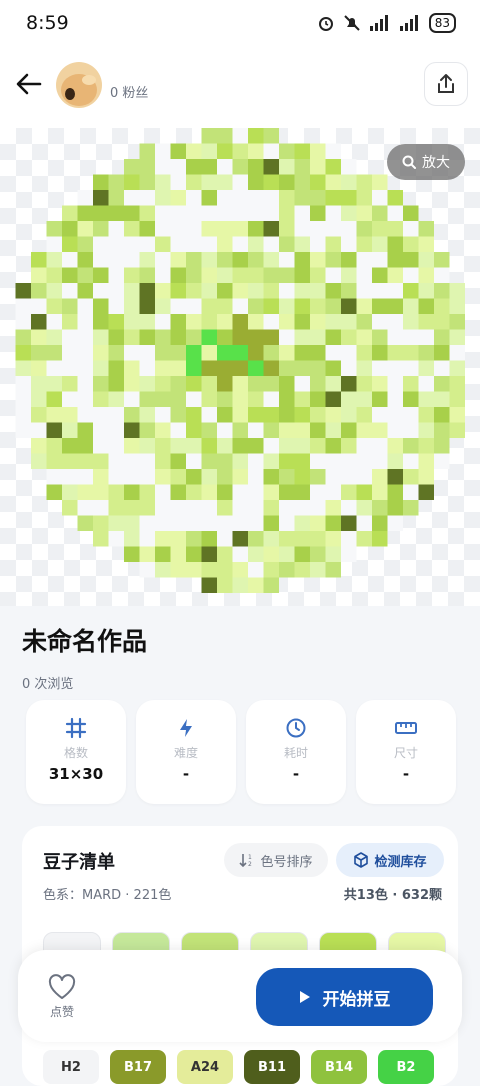  Describe the element at coordinates (47, 23) in the screenshot. I see `status-time: 8:59` at that location.